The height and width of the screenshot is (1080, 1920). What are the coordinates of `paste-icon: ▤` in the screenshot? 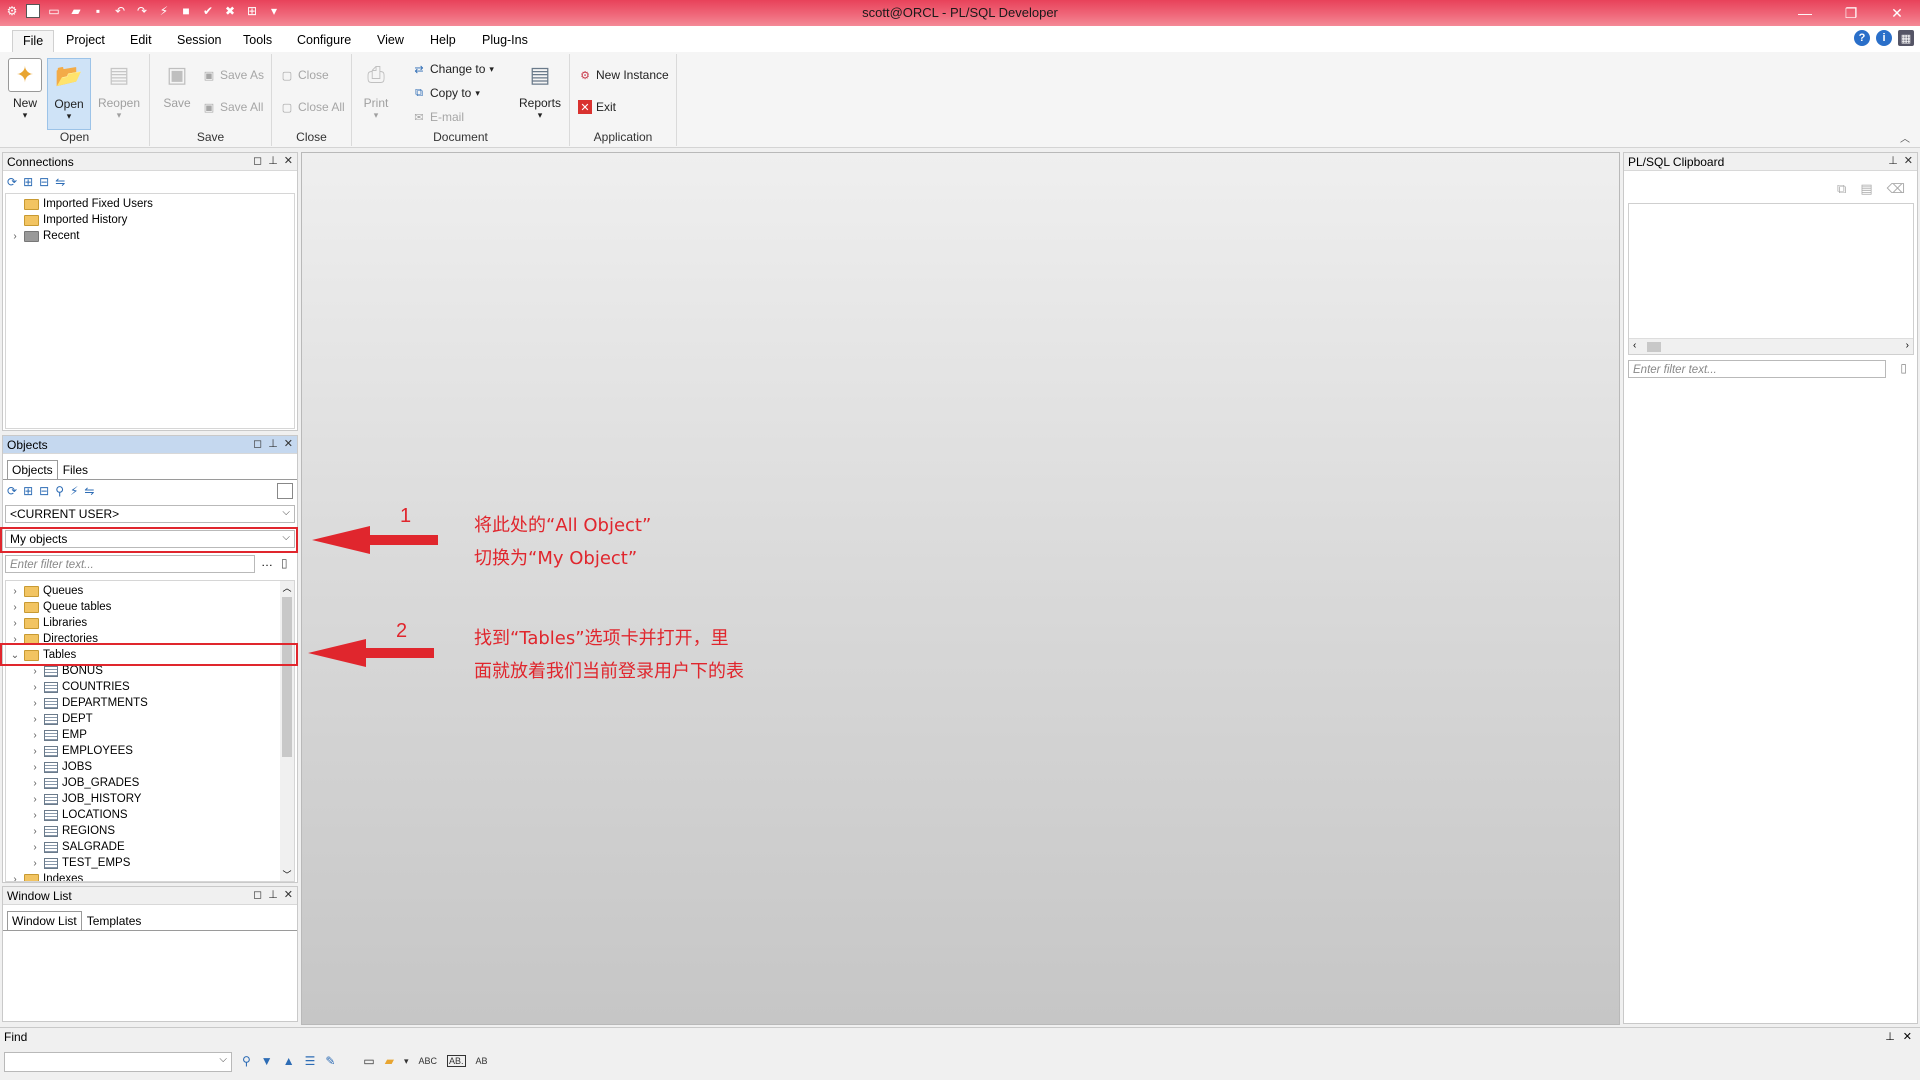 It's located at (1866, 189).